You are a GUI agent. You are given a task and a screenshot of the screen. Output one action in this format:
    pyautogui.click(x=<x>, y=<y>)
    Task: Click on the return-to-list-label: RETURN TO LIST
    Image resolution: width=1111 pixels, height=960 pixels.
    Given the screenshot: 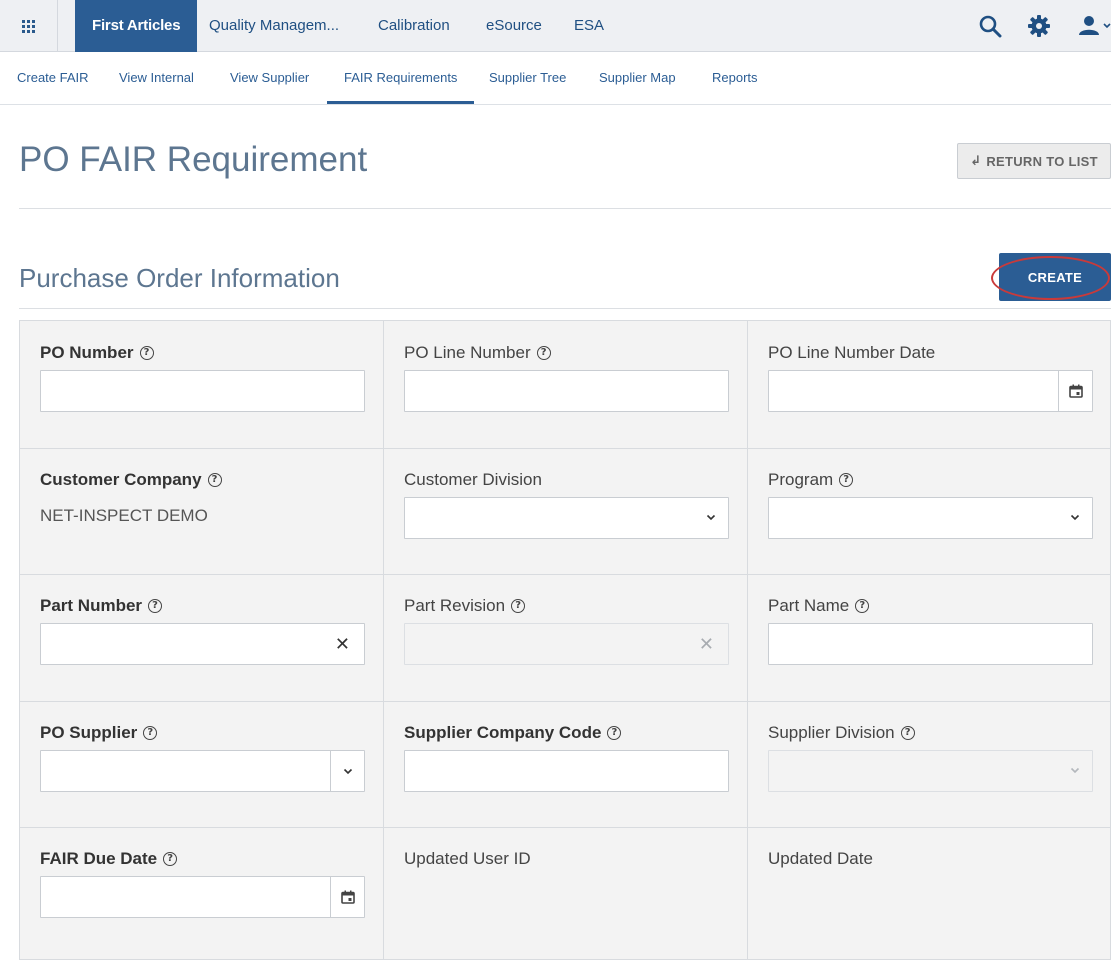 What is the action you would take?
    pyautogui.click(x=1042, y=161)
    